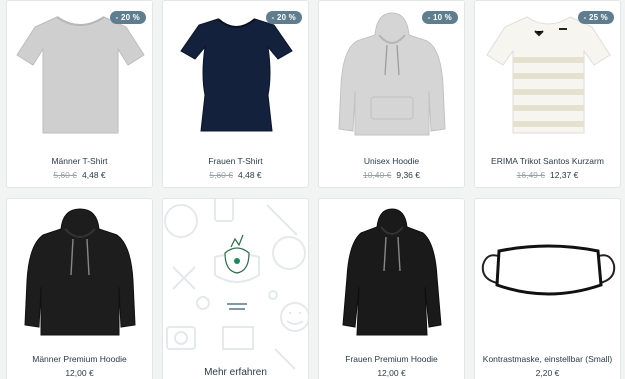 Image resolution: width=625 pixels, height=379 pixels. I want to click on product-price: 10,40 € 9,36 €, so click(391, 175).